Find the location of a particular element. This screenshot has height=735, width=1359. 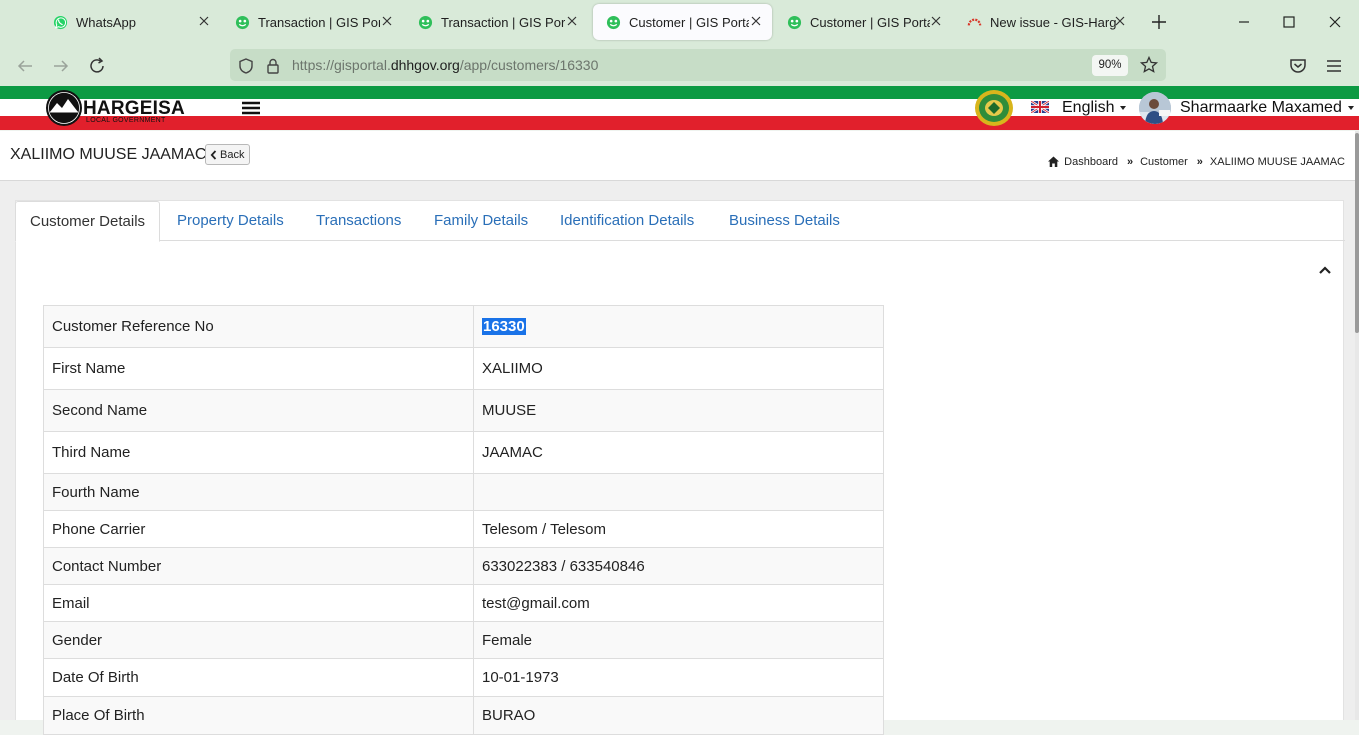

row-value is located at coordinates (678, 492).